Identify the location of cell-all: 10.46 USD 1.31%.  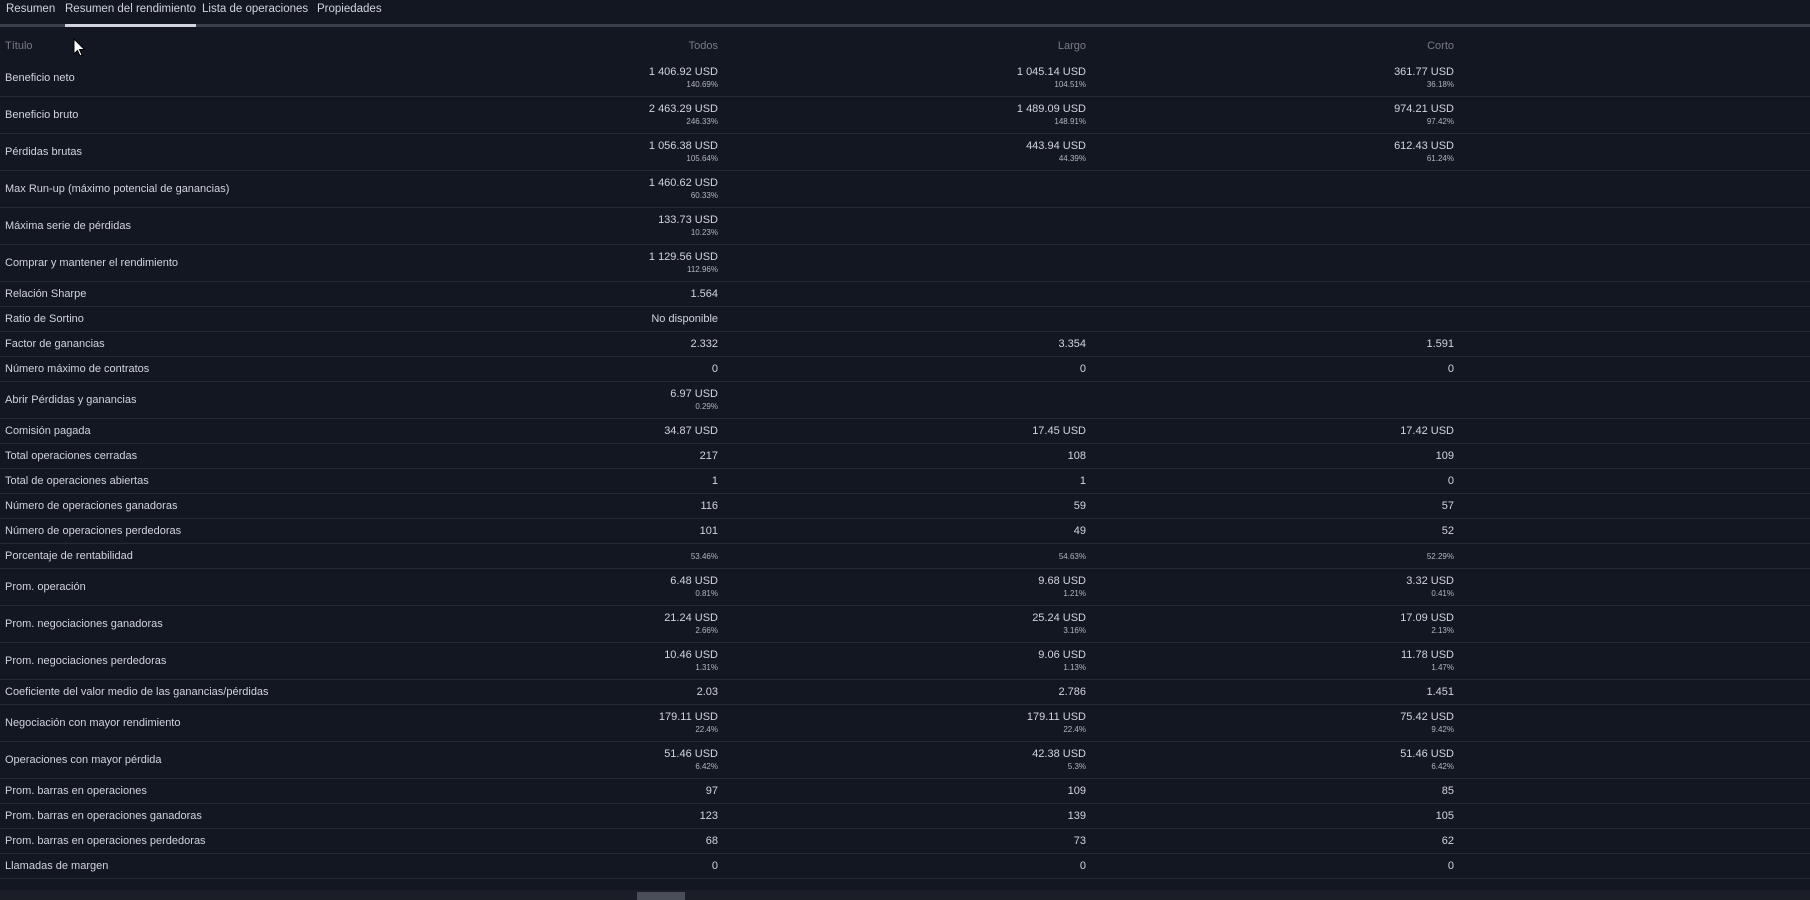
(568, 661).